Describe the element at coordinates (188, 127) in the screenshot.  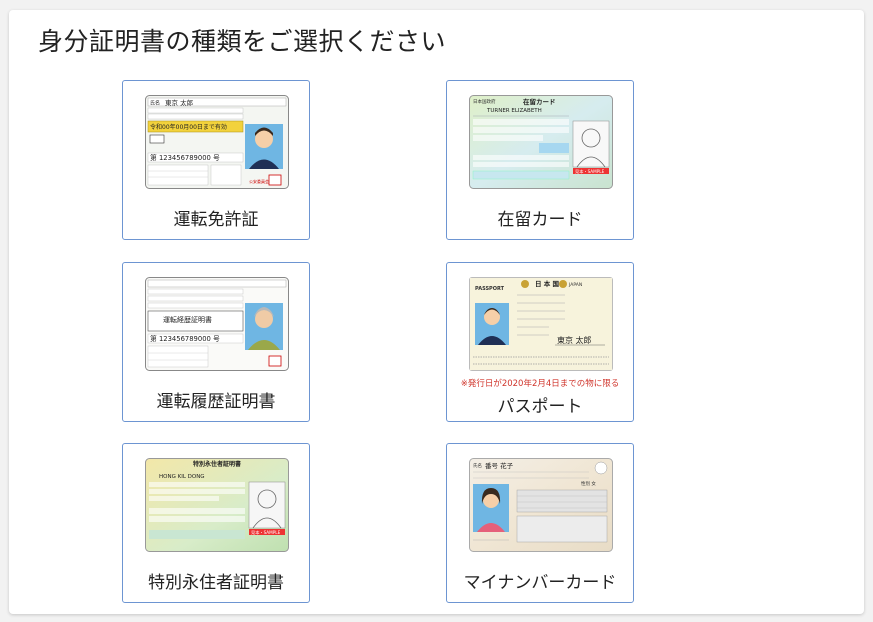
I see `svg-text: 令和00年00月00日まで有効` at that location.